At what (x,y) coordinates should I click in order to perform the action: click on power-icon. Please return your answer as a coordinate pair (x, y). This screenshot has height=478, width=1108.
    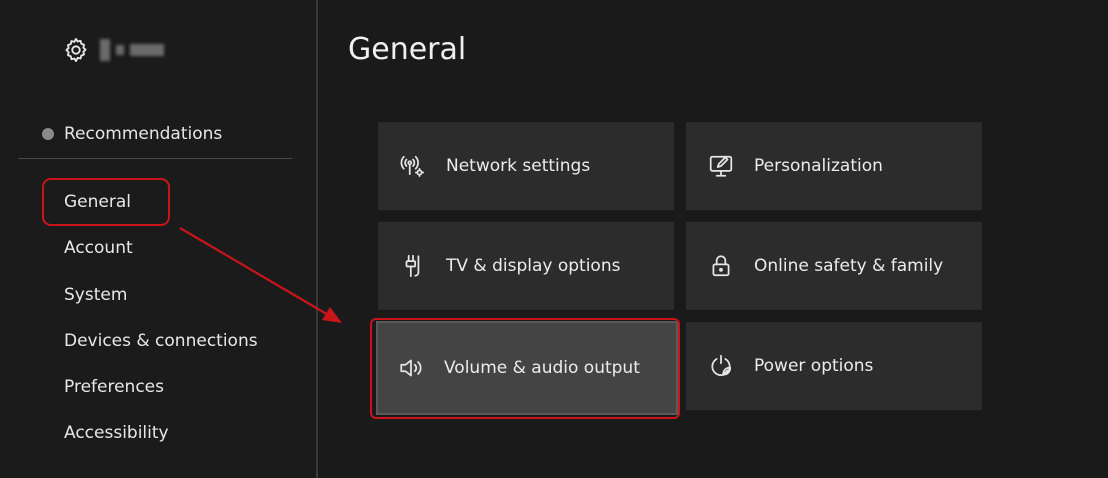
    Looking at the image, I should click on (721, 365).